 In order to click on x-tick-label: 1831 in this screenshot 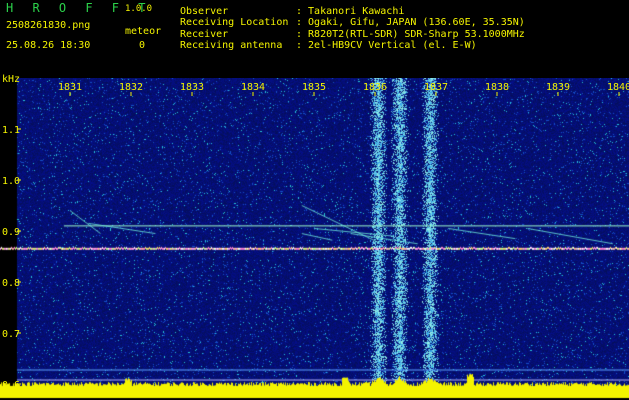, I will do `click(70, 87)`.